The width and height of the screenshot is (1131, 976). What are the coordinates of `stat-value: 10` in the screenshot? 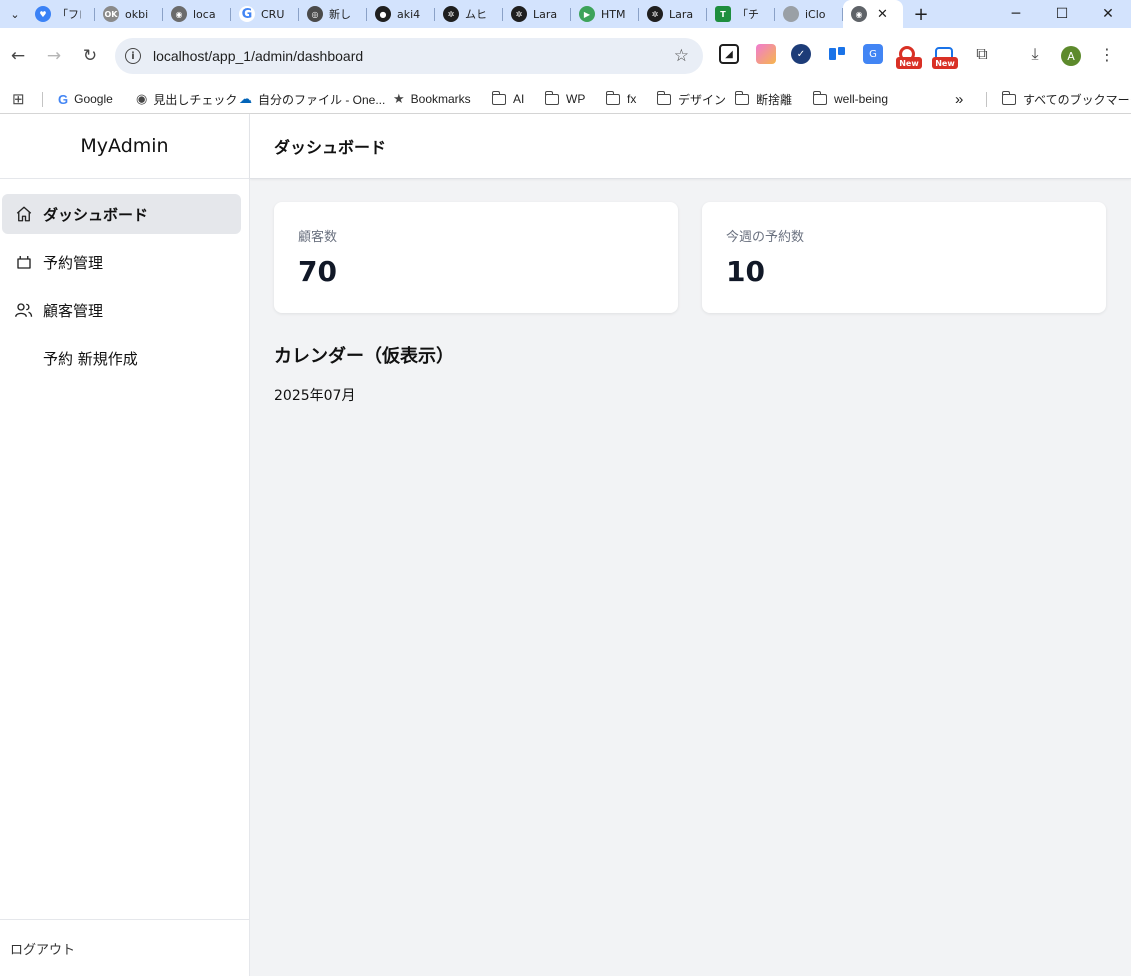 It's located at (745, 271).